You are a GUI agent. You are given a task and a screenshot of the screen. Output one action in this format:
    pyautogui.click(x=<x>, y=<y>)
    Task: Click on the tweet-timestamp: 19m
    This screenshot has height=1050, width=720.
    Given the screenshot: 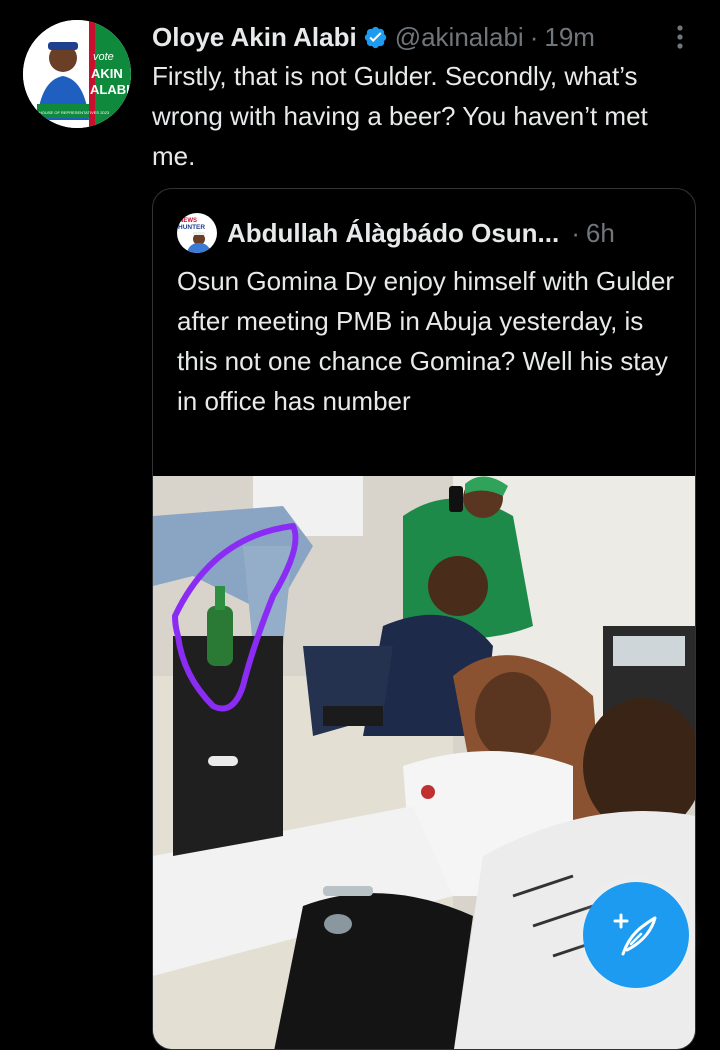 What is the action you would take?
    pyautogui.click(x=569, y=37)
    